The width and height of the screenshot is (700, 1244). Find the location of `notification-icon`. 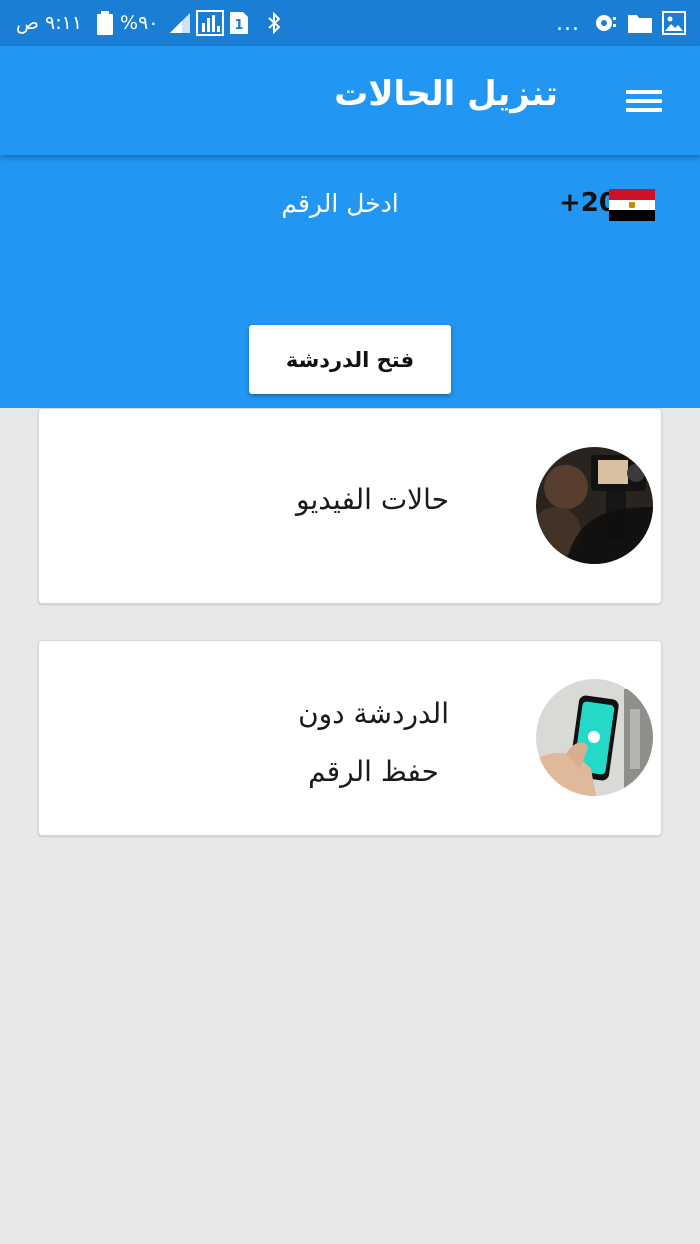

notification-icon is located at coordinates (606, 23).